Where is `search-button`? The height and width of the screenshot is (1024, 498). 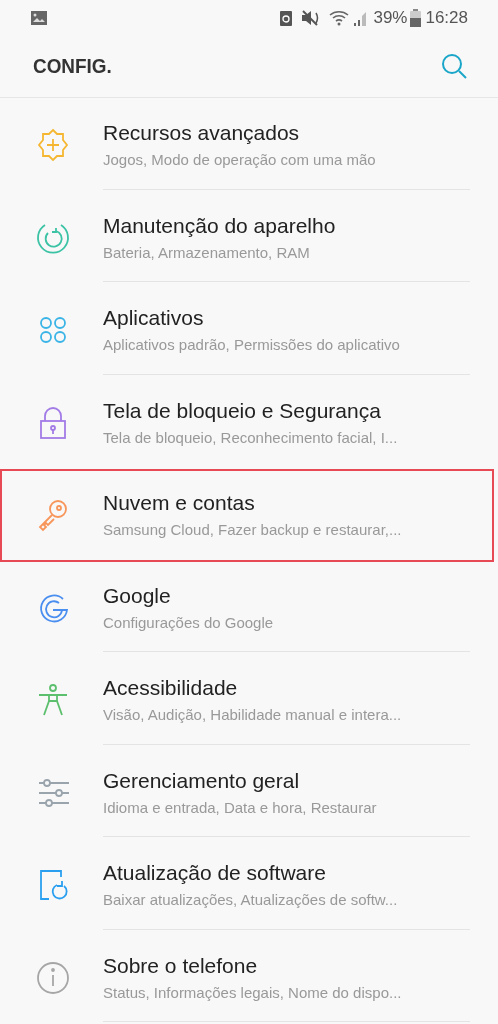
search-button is located at coordinates (454, 66).